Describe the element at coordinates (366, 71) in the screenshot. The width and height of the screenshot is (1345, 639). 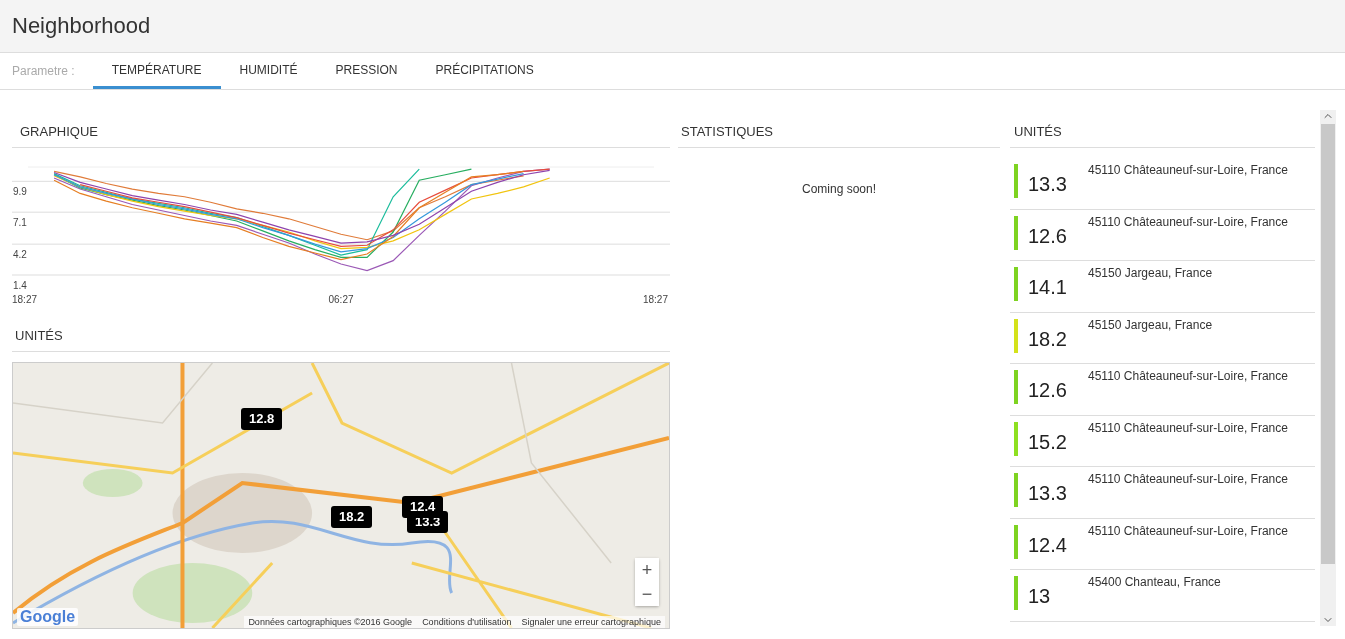
I see `tab: PRESSION` at that location.